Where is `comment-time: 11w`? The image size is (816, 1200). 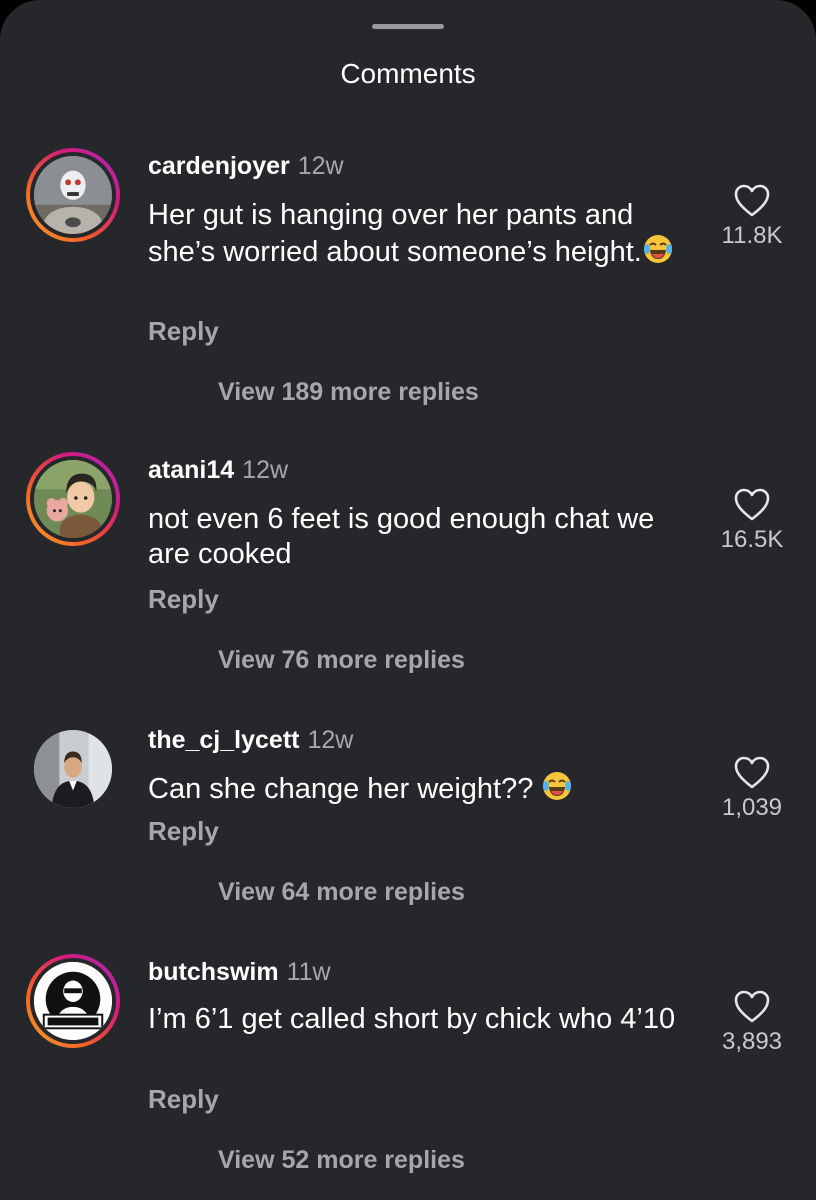
comment-time: 11w is located at coordinates (308, 972).